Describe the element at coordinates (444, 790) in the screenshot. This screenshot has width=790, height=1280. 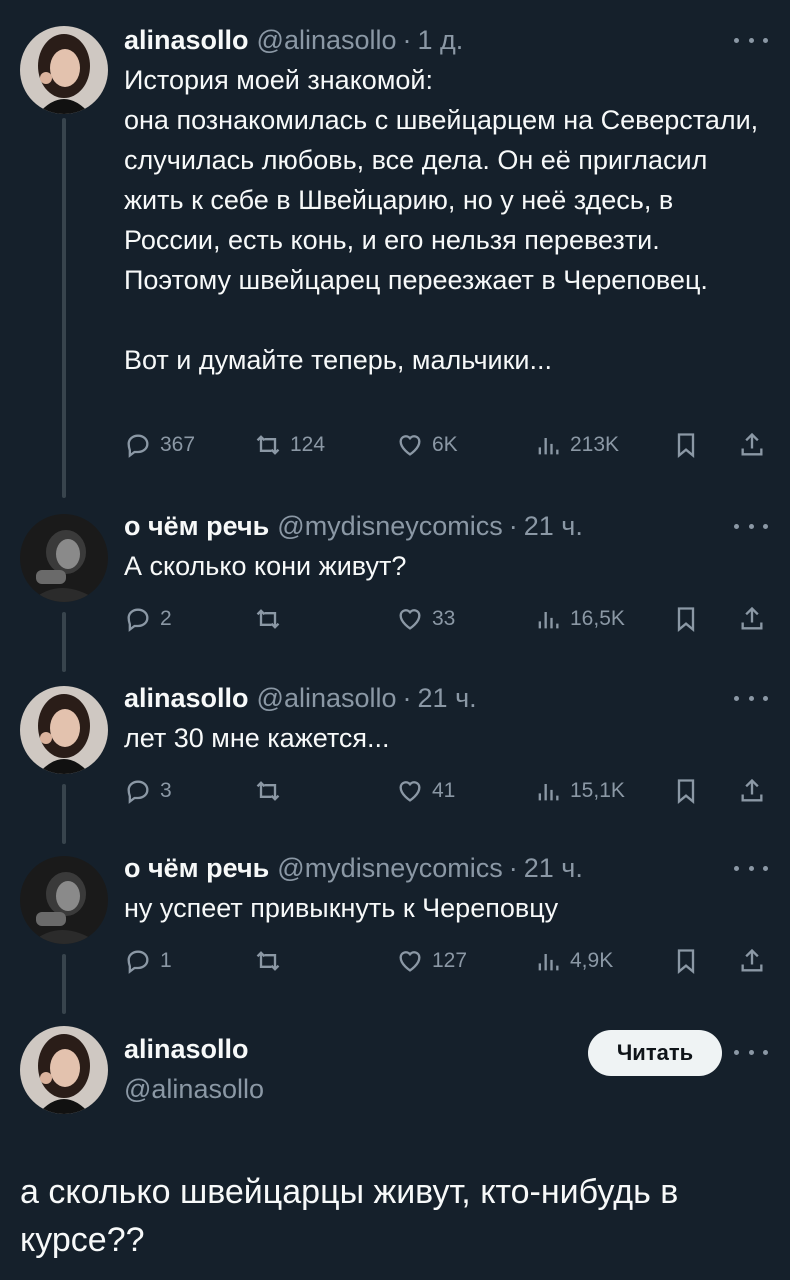
I see `like-count: 41` at that location.